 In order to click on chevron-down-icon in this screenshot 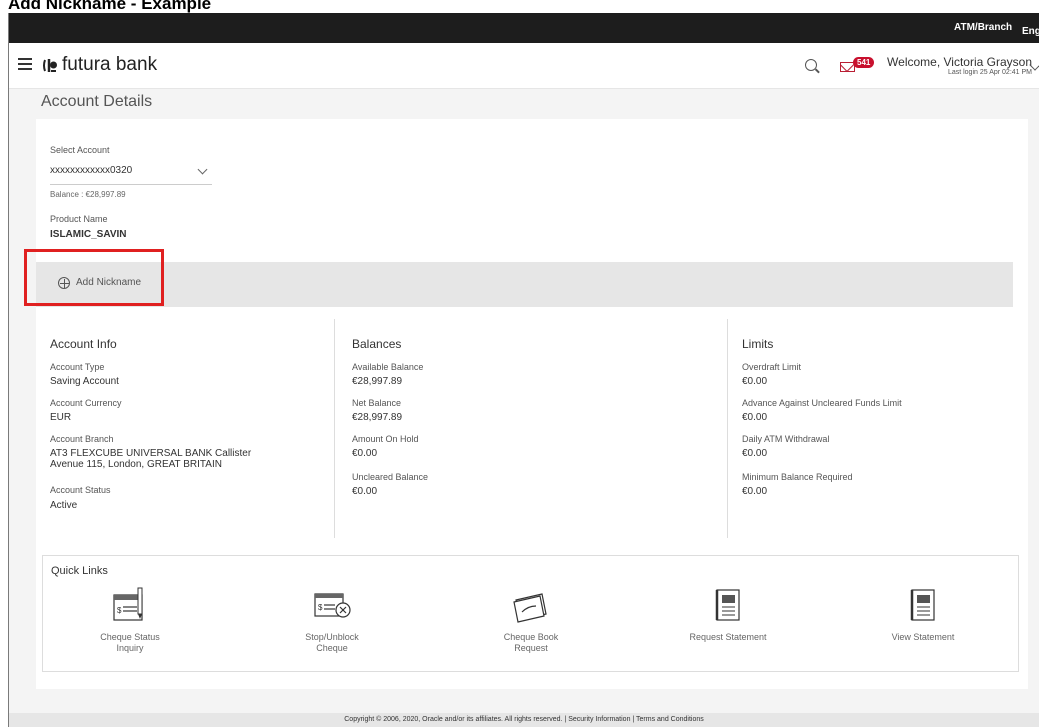, I will do `click(202, 169)`.